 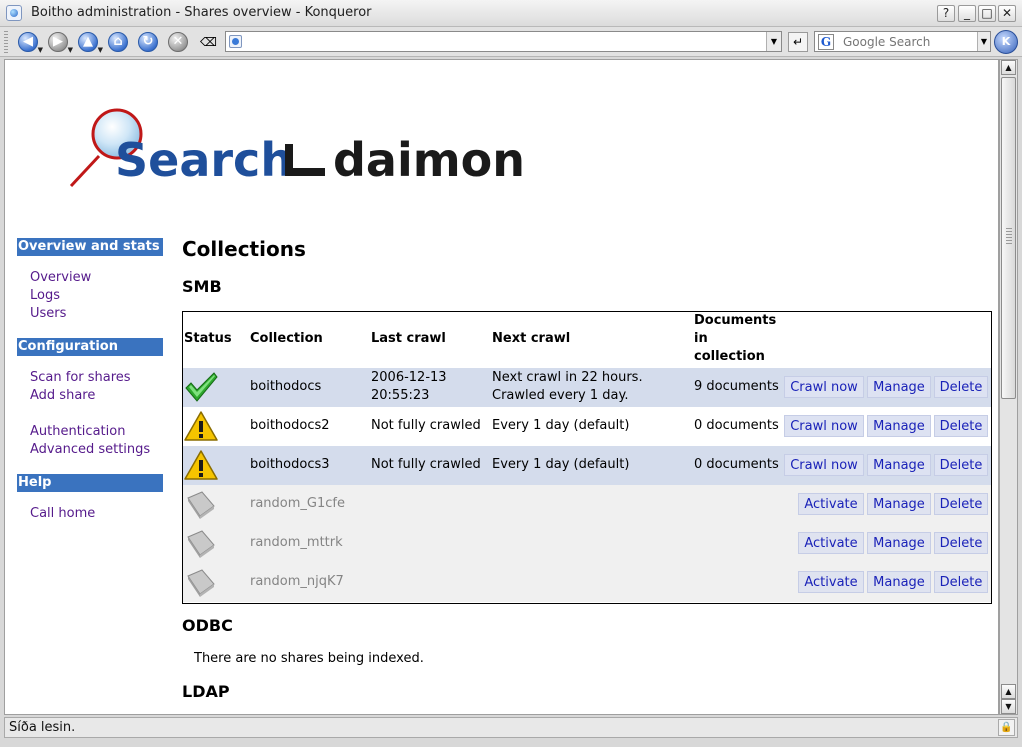 What do you see at coordinates (204, 160) in the screenshot?
I see `logo-search-text: Search` at bounding box center [204, 160].